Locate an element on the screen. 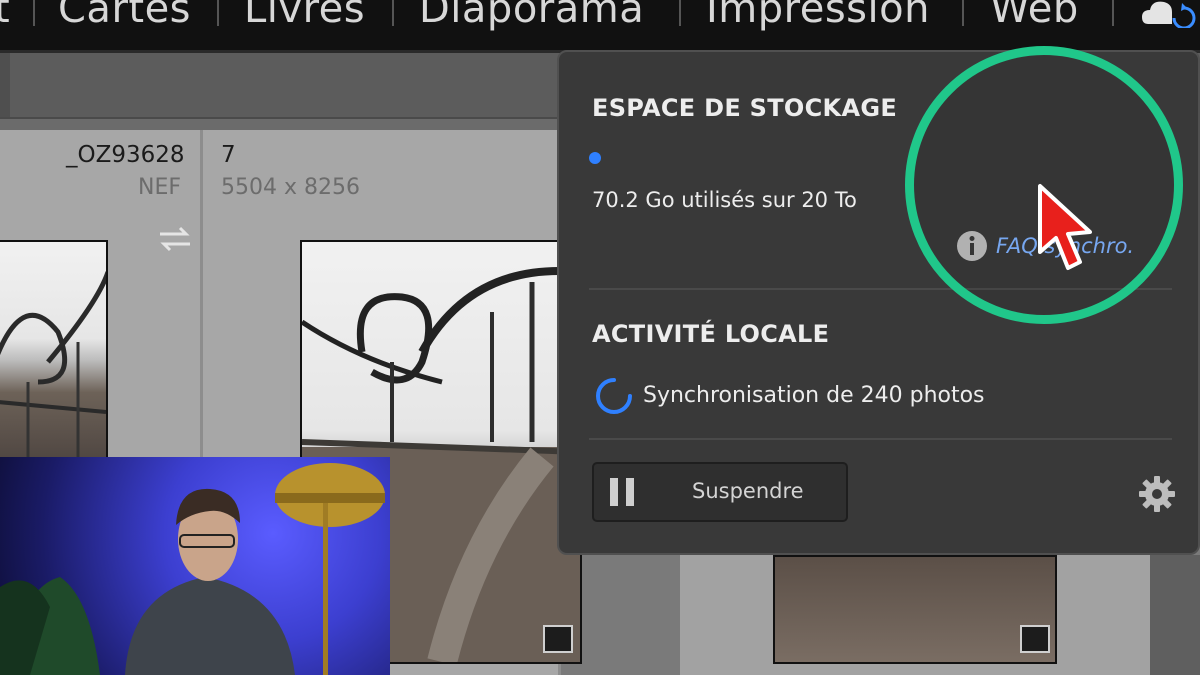  pause-button-label: Suspendre is located at coordinates (748, 491).